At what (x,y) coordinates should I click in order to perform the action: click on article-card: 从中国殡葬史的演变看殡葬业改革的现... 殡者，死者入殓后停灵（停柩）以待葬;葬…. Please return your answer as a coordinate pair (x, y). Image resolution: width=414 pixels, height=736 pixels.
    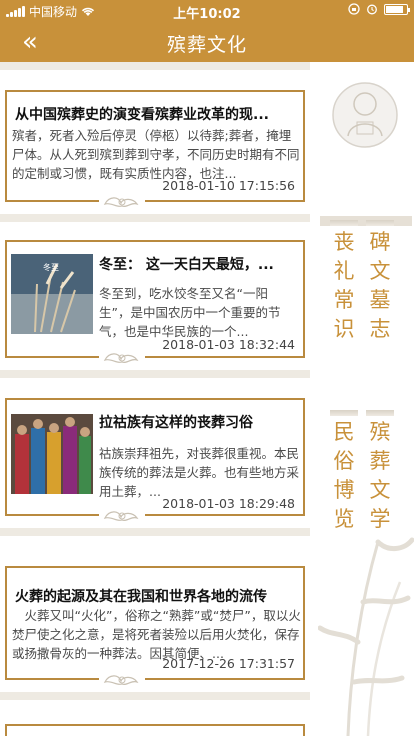
    Looking at the image, I should click on (155, 152).